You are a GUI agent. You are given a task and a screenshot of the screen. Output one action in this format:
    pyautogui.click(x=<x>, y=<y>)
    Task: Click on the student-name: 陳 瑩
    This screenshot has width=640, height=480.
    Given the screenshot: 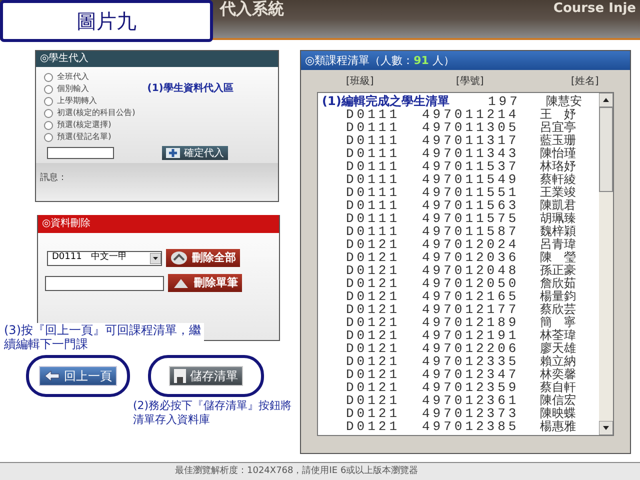 What is the action you would take?
    pyautogui.click(x=557, y=257)
    